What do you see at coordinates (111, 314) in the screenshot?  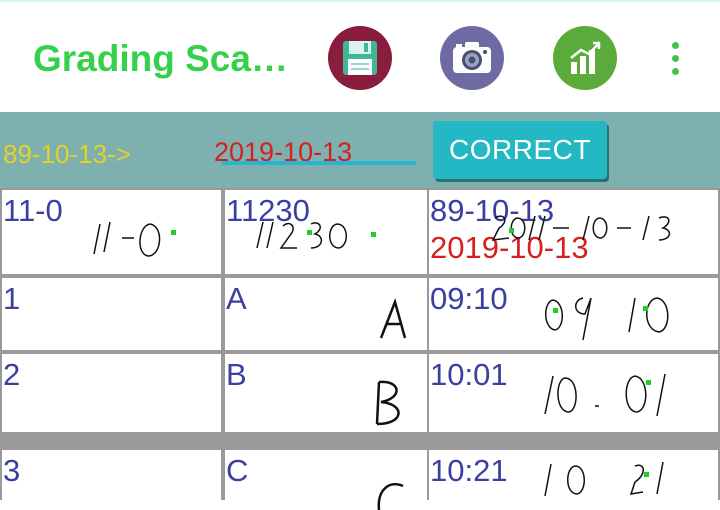 I see `table-cell: 1` at bounding box center [111, 314].